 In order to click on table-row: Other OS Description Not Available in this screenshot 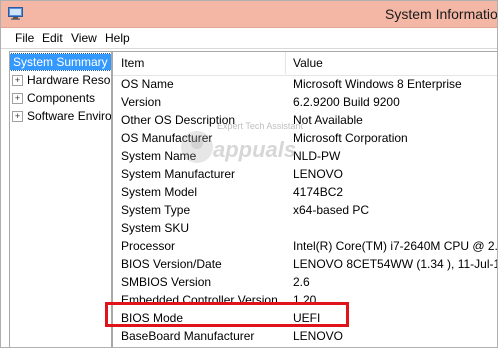, I will do `click(305, 120)`.